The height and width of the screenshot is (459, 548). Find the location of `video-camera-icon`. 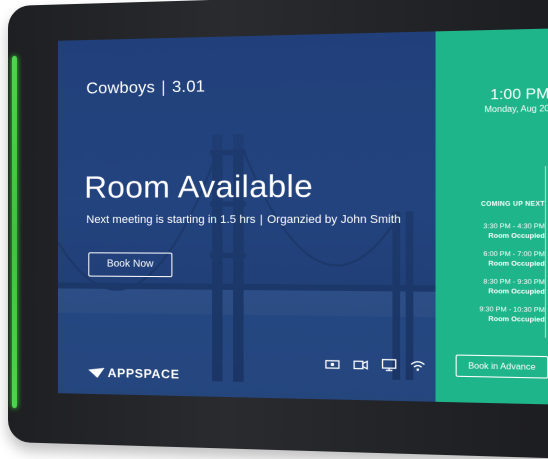

video-camera-icon is located at coordinates (360, 364).